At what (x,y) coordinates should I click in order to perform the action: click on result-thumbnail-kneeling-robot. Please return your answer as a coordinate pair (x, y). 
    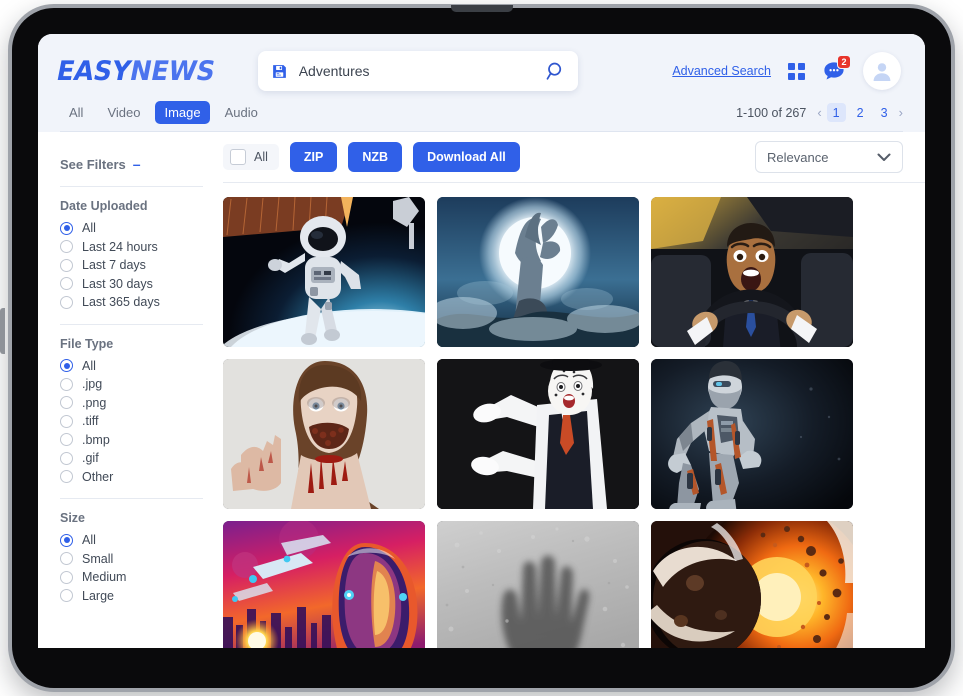
    Looking at the image, I should click on (752, 434).